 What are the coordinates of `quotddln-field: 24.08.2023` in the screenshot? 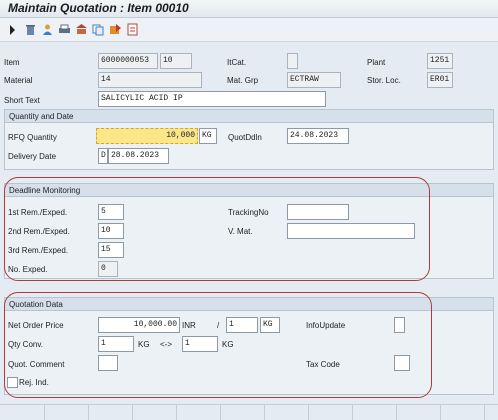 It's located at (318, 136).